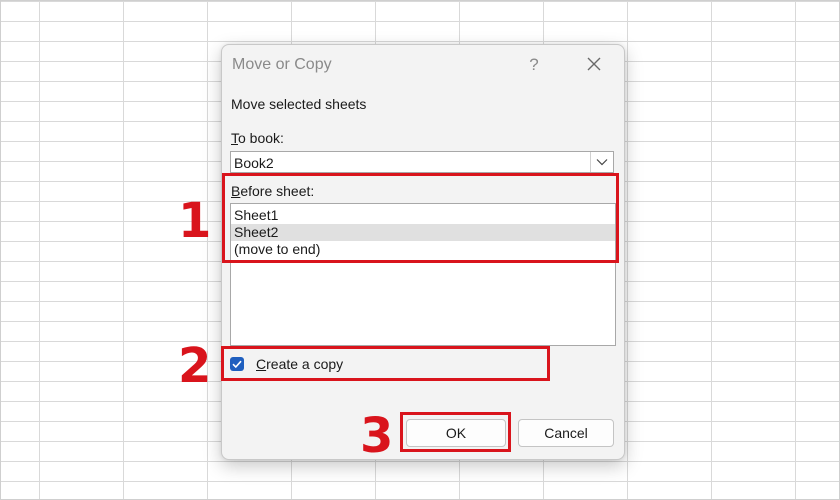  What do you see at coordinates (282, 64) in the screenshot?
I see `dialog-title: Move or Copy` at bounding box center [282, 64].